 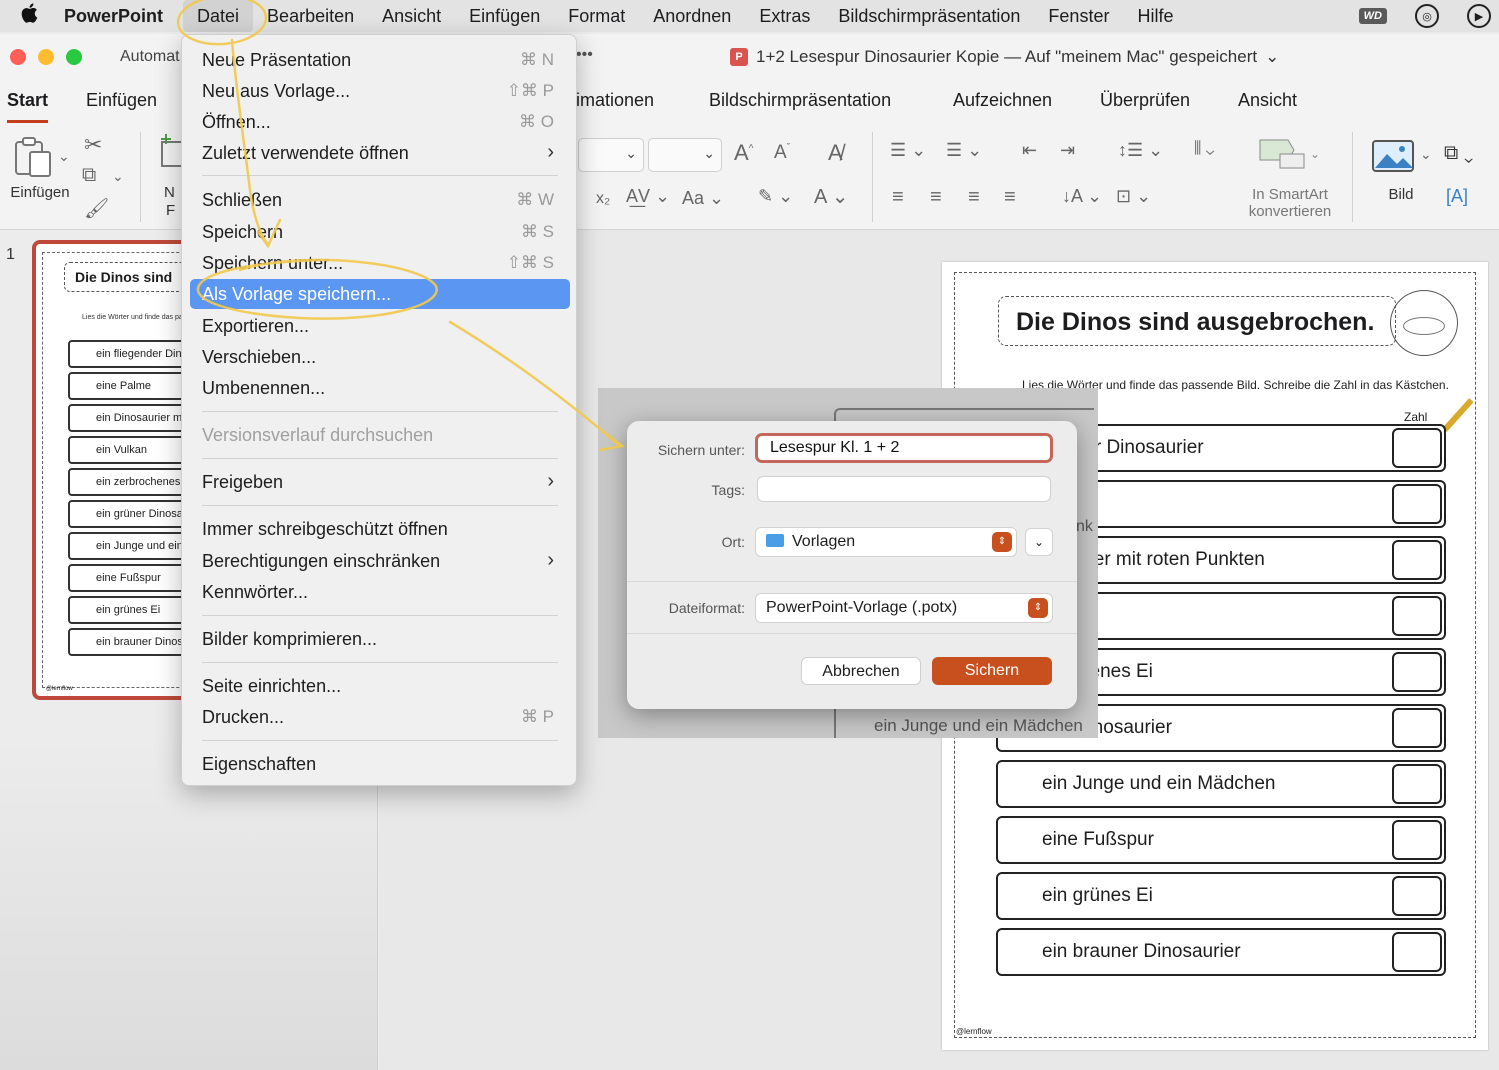 I want to click on subscript-icon: x₂, so click(x=603, y=199).